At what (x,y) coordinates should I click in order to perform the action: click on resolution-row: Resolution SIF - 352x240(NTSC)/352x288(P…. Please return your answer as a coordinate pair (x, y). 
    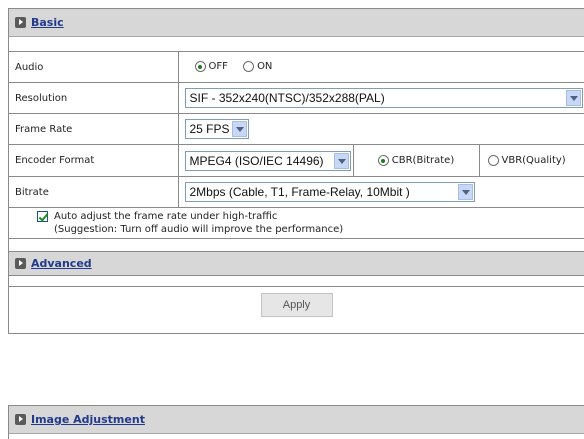
    Looking at the image, I should click on (296, 98).